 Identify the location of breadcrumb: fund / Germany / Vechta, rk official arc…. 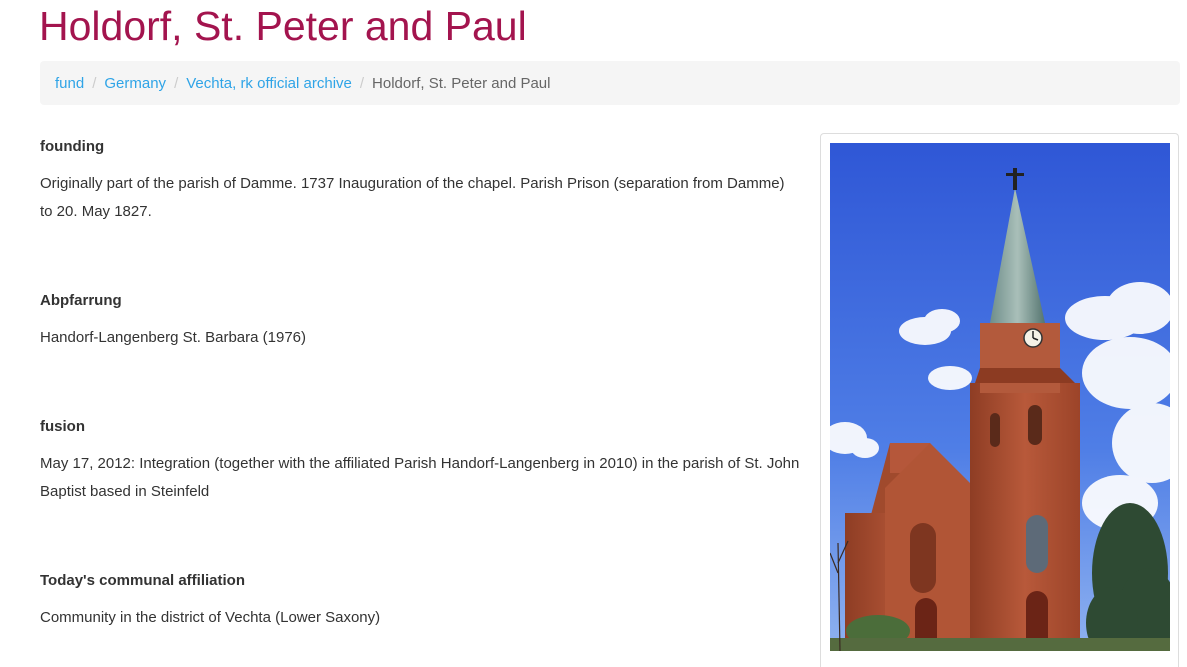
(610, 83).